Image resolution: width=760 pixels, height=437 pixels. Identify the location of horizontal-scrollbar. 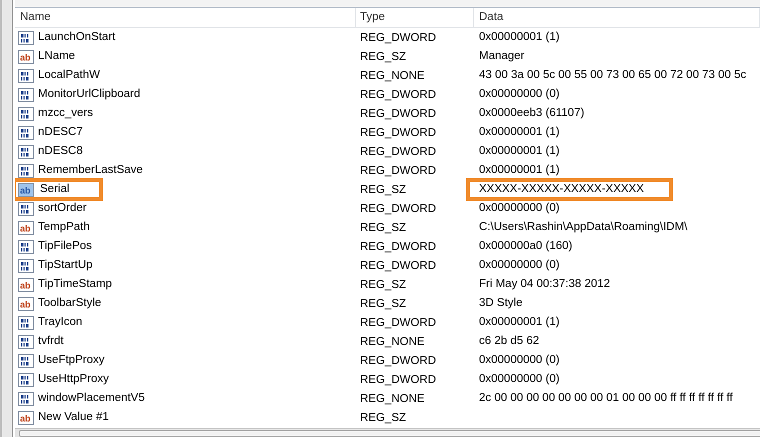
(387, 432).